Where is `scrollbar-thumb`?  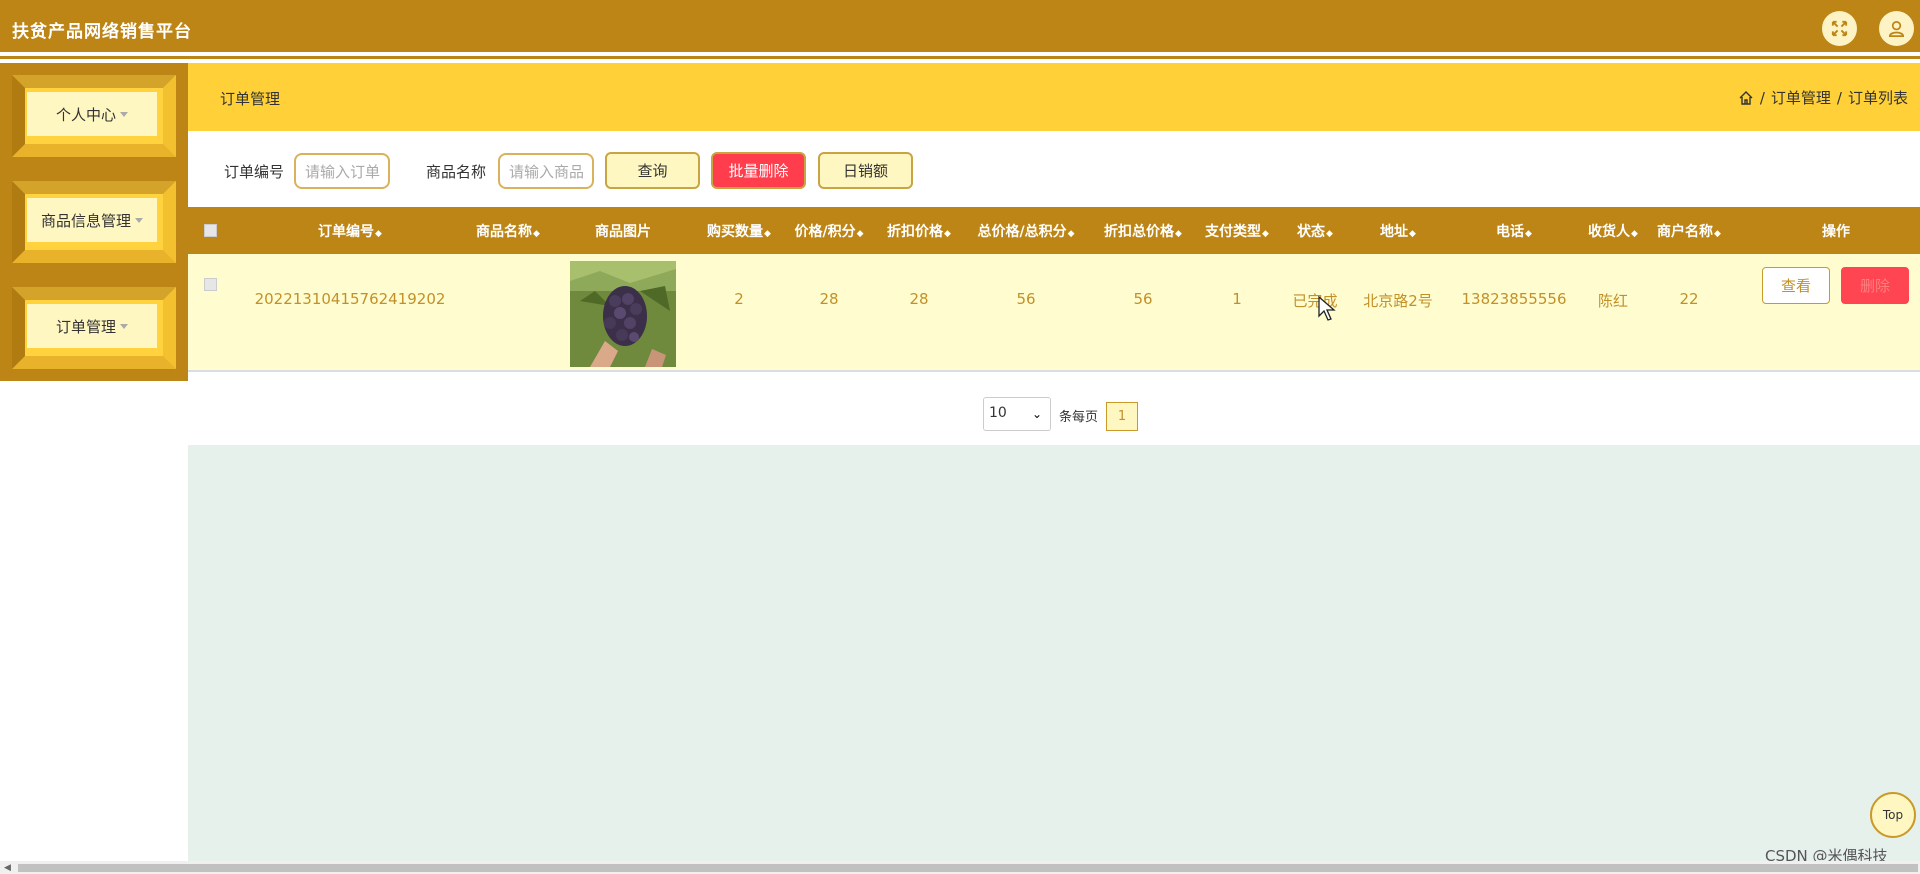
scrollbar-thumb is located at coordinates (968, 868).